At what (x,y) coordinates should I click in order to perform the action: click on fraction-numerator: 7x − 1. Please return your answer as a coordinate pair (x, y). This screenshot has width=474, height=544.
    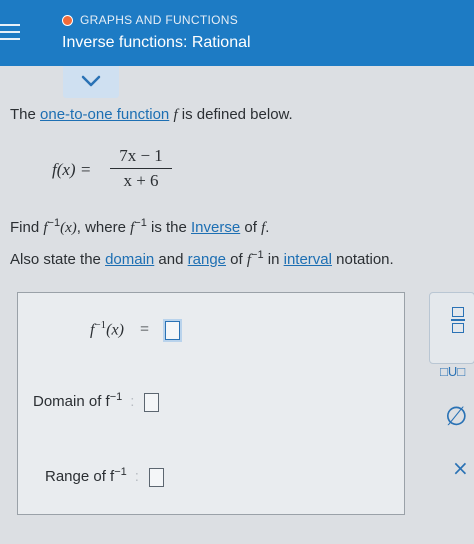
    Looking at the image, I should click on (141, 155).